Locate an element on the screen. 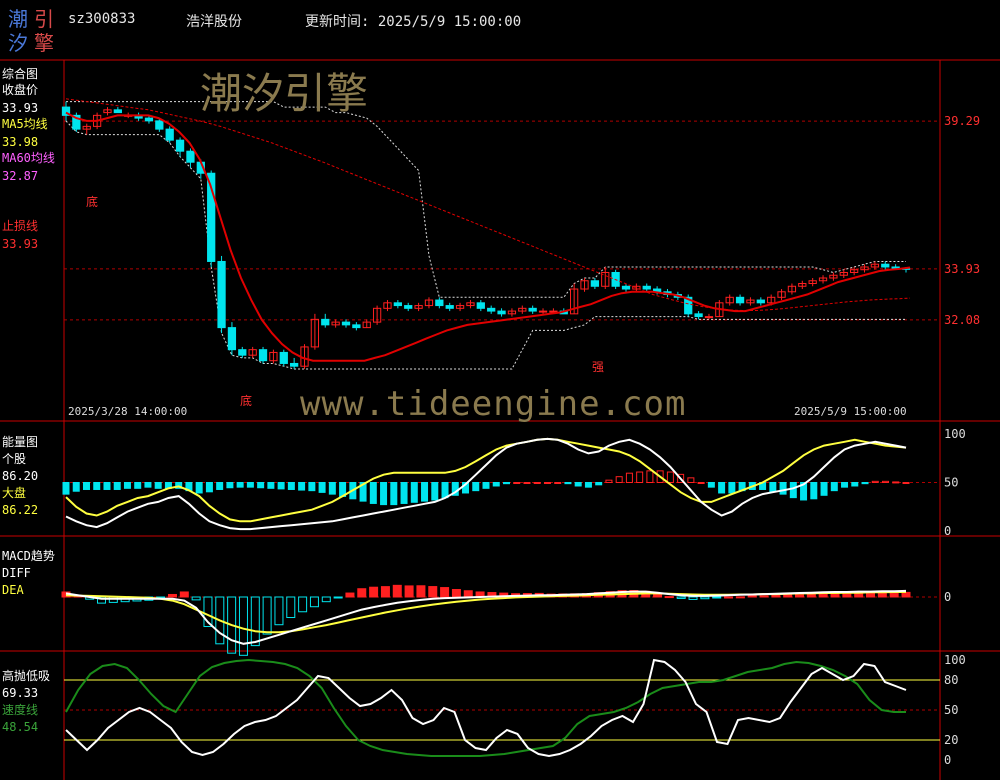  energy-stock-value: 86.20 is located at coordinates (20, 476).